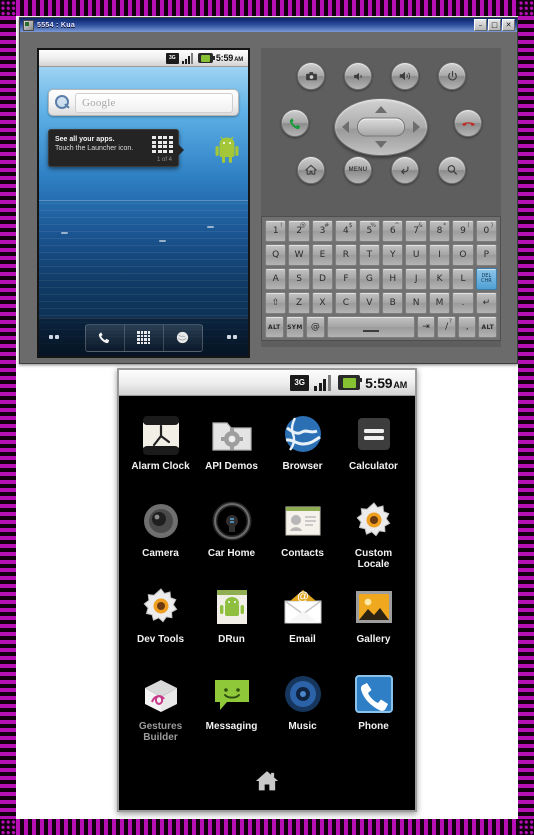  What do you see at coordinates (486, 279) in the screenshot?
I see `key-del: DEL CHR` at bounding box center [486, 279].